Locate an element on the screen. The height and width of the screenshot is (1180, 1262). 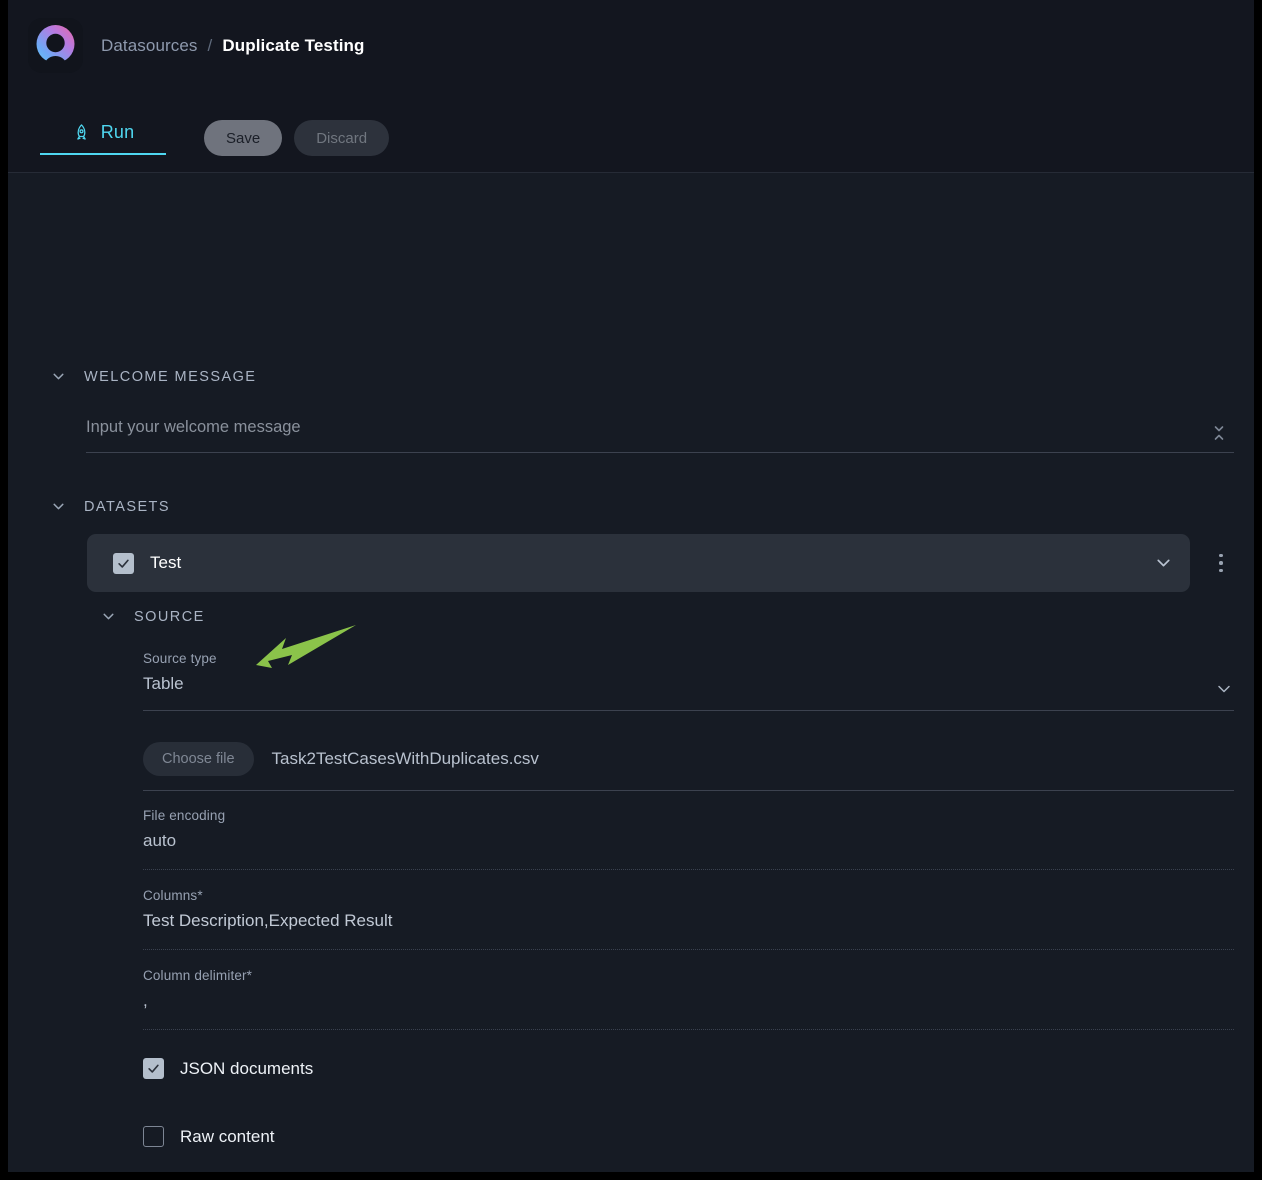
discard-button: Discard is located at coordinates (342, 138).